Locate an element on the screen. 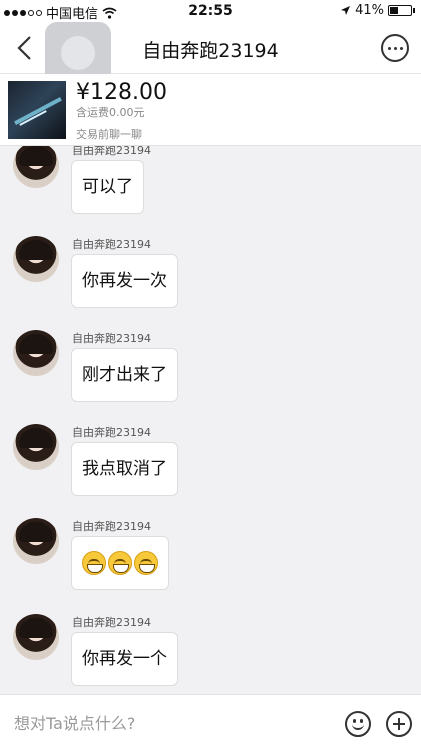  message-bubble: 刚才出来了 is located at coordinates (124, 375).